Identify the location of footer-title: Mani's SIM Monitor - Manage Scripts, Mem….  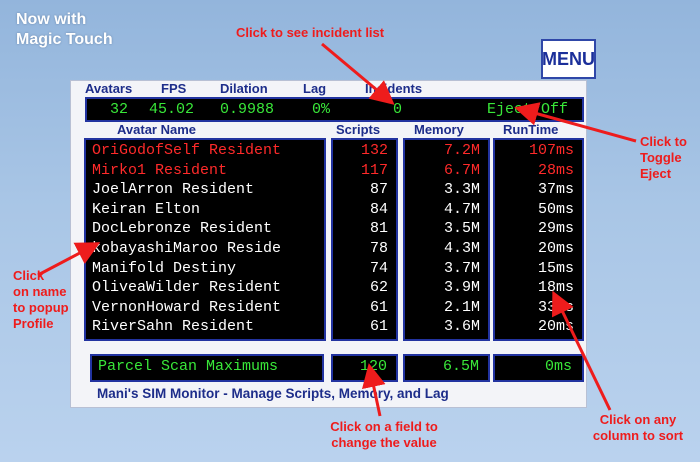
(273, 393).